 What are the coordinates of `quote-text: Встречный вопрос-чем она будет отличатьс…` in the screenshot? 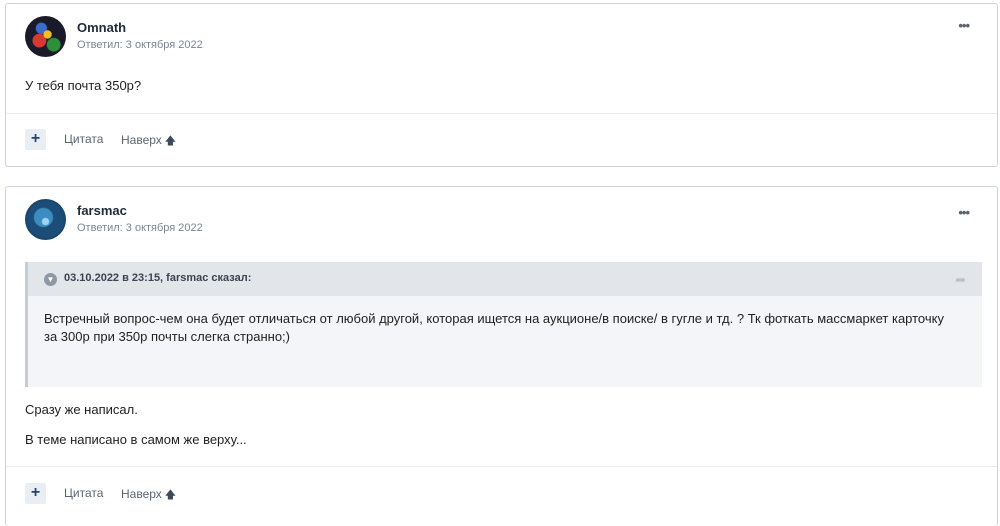 It's located at (494, 327).